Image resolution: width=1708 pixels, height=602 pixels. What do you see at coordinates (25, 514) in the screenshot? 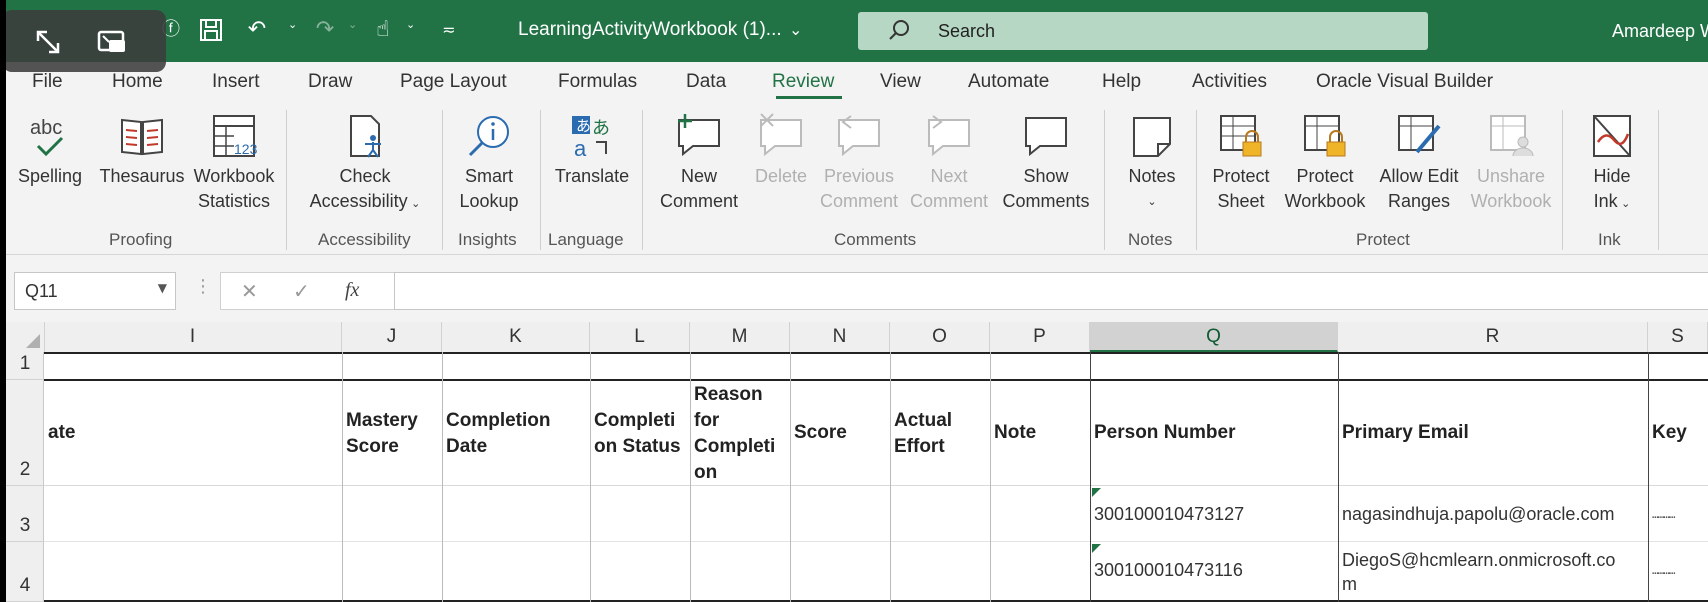
I see `row-header-3: 3` at bounding box center [25, 514].